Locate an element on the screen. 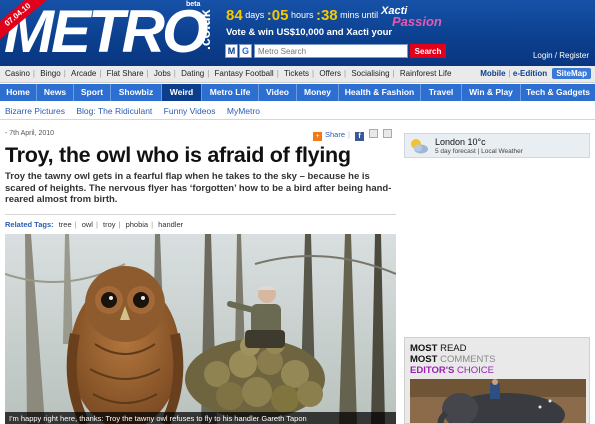 This screenshot has width=595, height=424. google-search-toggle-icon: G is located at coordinates (245, 51).